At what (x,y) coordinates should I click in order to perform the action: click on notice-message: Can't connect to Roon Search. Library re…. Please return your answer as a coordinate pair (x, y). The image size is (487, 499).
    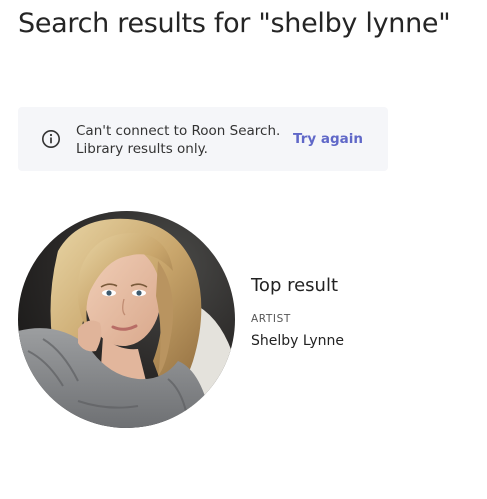
    Looking at the image, I should click on (178, 140).